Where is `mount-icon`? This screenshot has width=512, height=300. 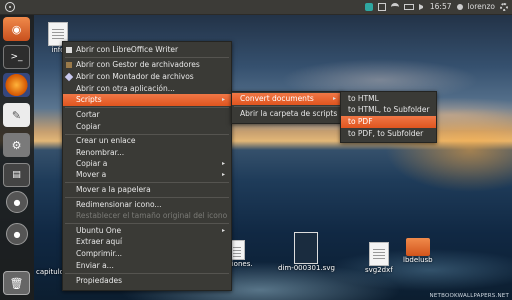
mount-icon is located at coordinates (69, 77).